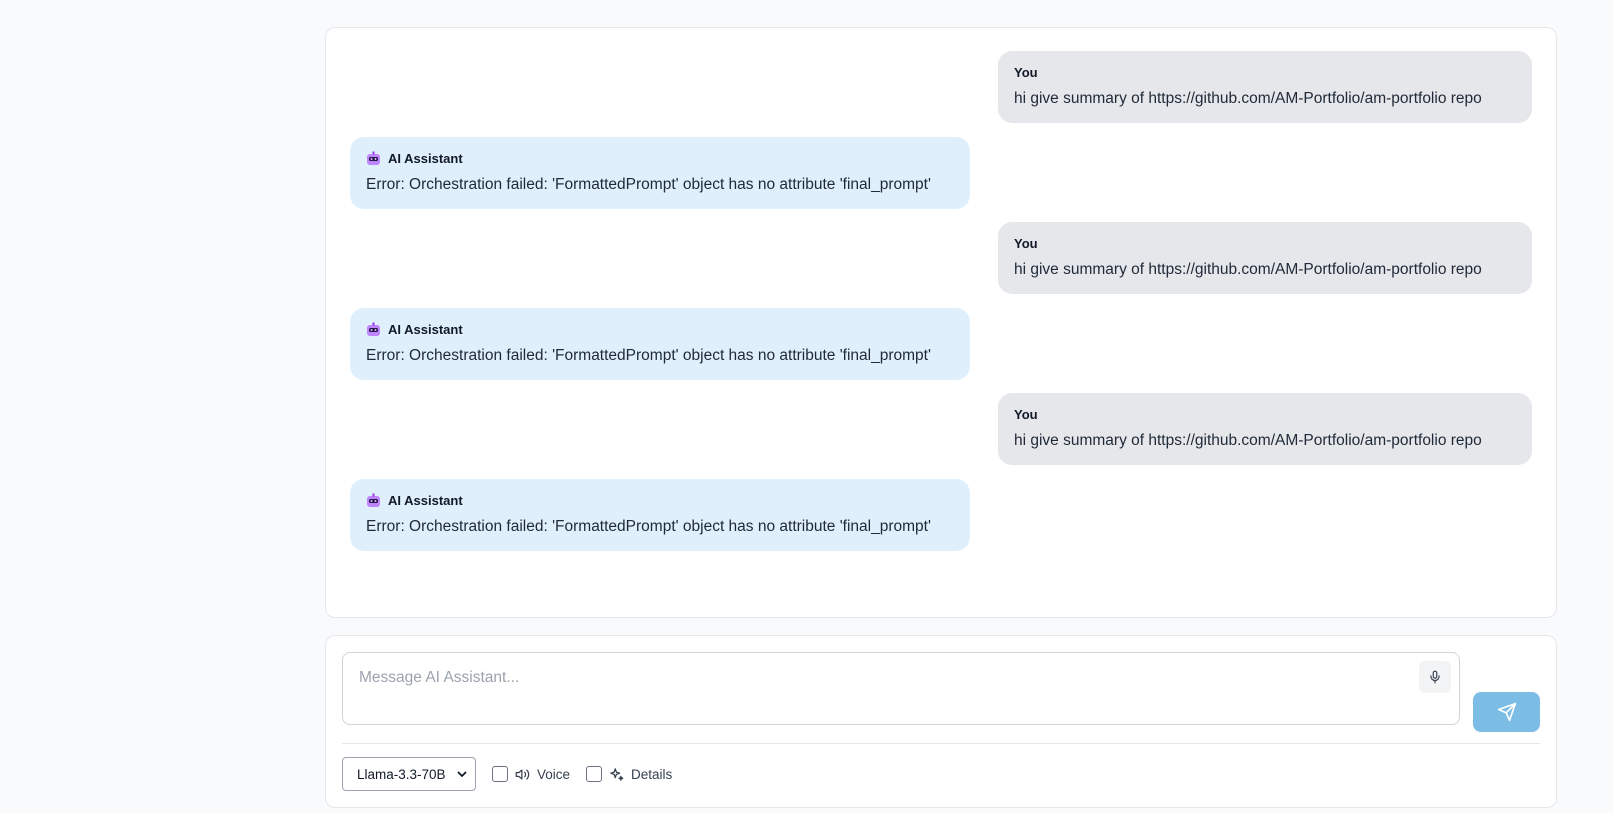 The width and height of the screenshot is (1613, 813). What do you see at coordinates (401, 774) in the screenshot?
I see `model-select-value: Llama-3.3-70B` at bounding box center [401, 774].